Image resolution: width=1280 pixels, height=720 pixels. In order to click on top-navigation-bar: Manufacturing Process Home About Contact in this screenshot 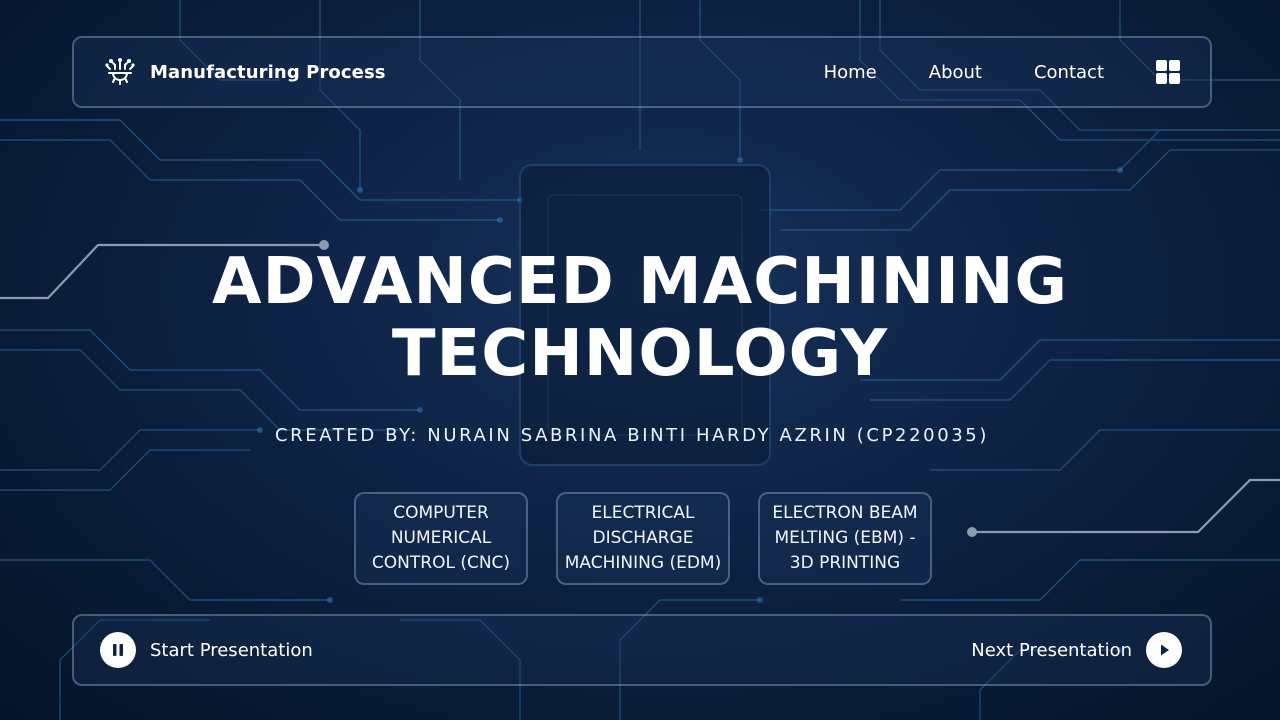, I will do `click(642, 72)`.